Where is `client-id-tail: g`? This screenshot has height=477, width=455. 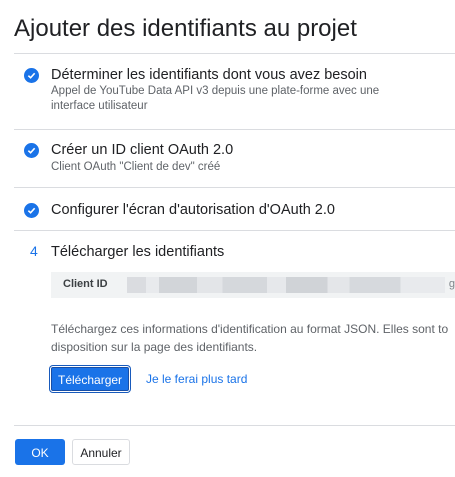
client-id-tail: g is located at coordinates (451, 284).